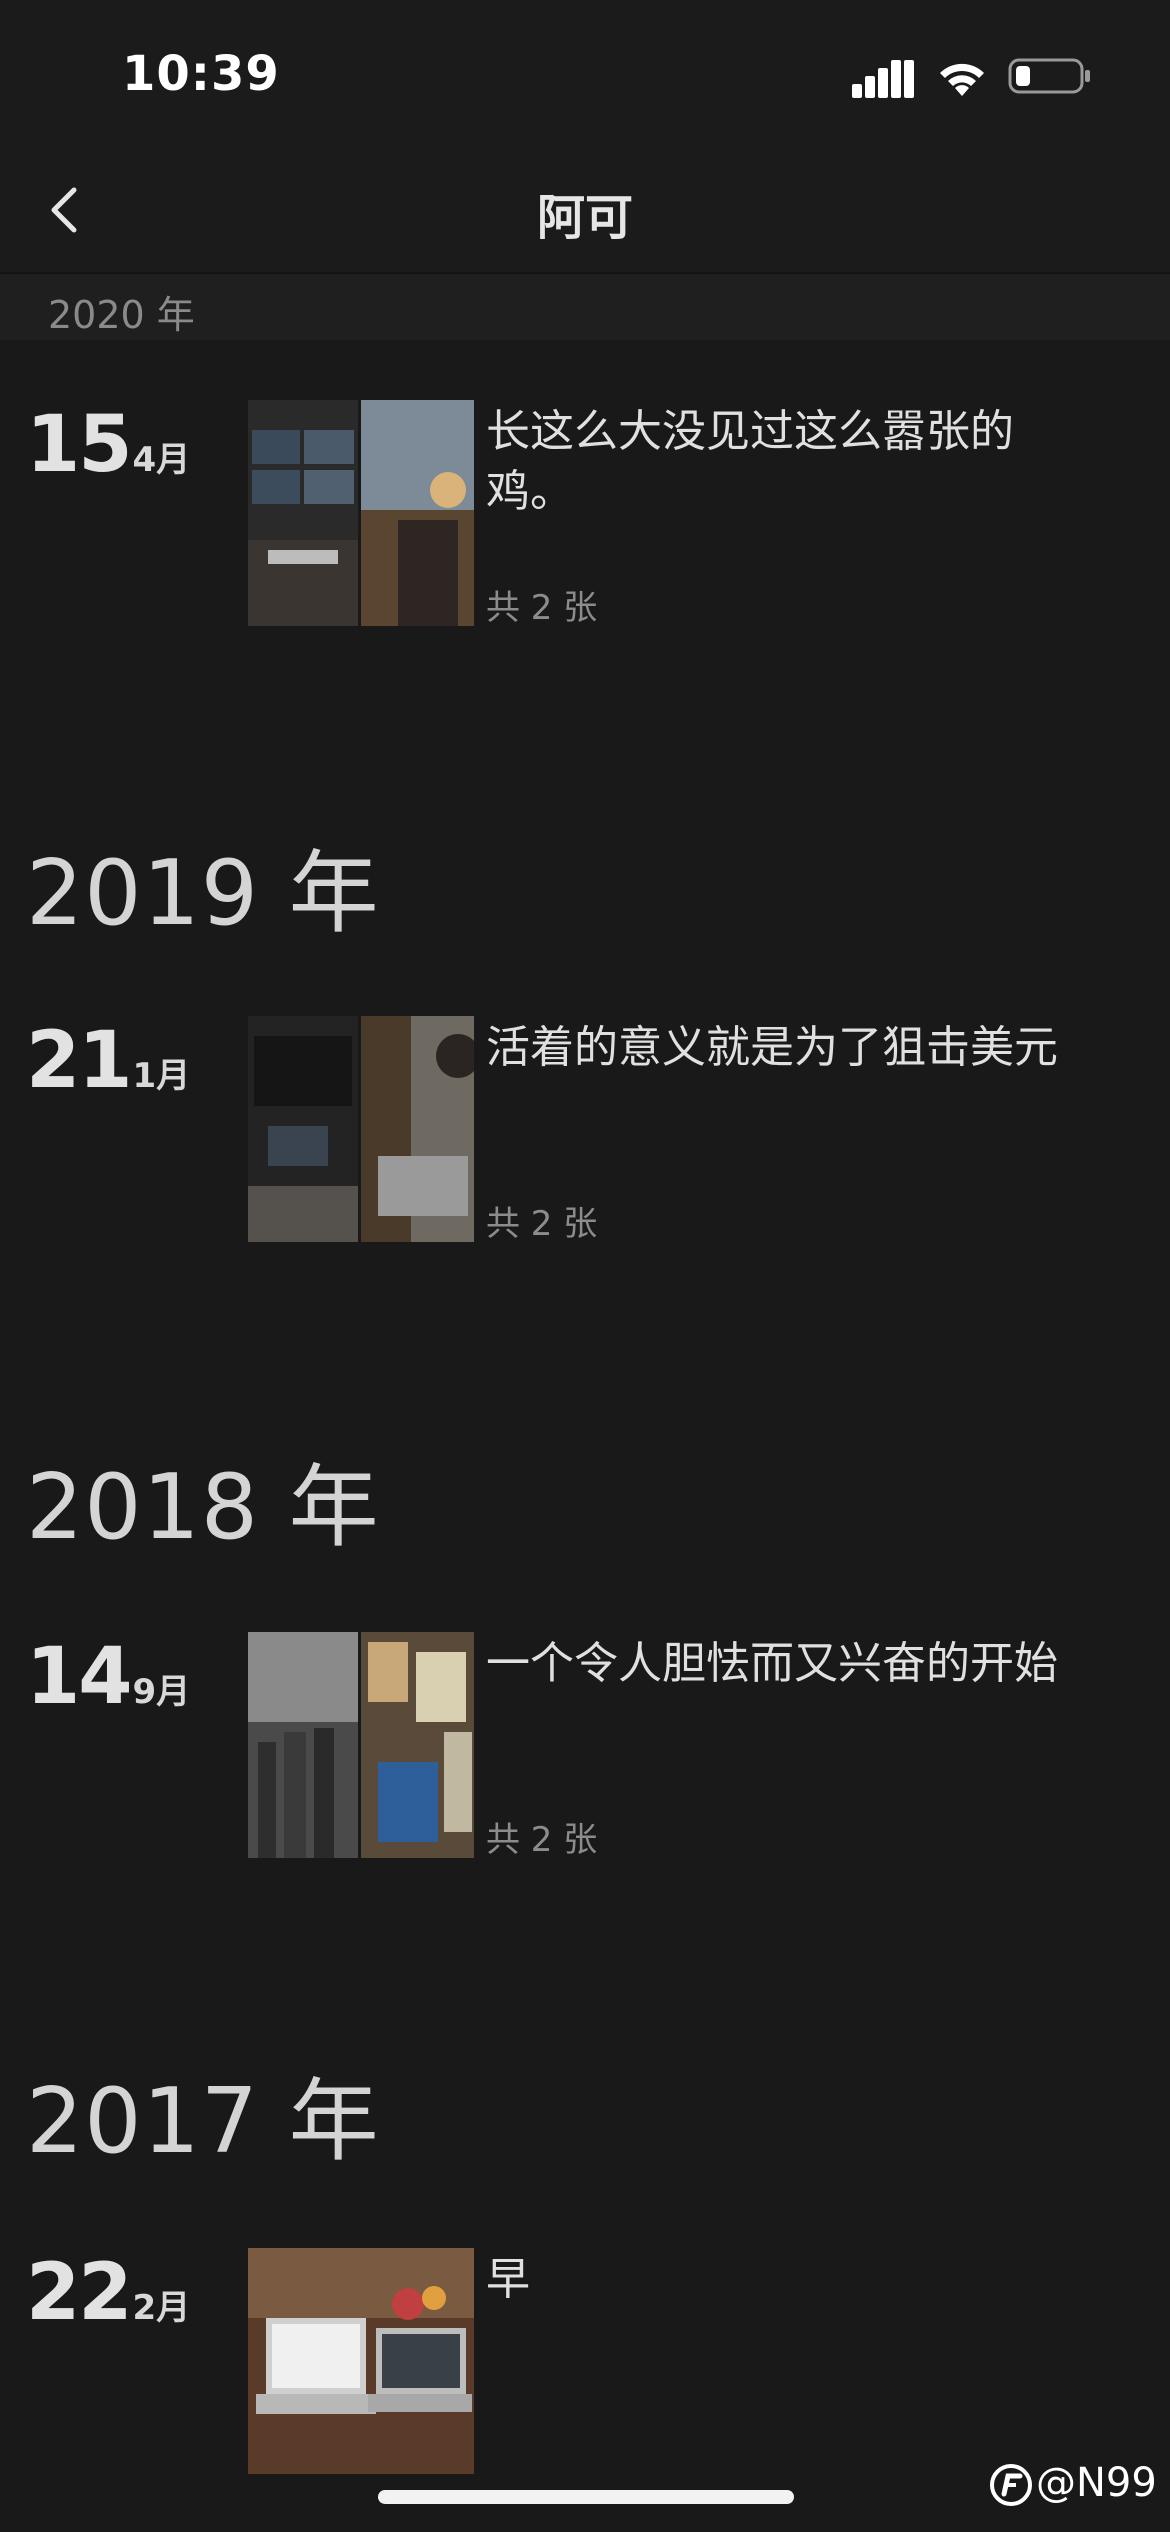  Describe the element at coordinates (786, 462) in the screenshot. I see `entry-text: 长这么大没见过这么嚣张的鸡。` at that location.